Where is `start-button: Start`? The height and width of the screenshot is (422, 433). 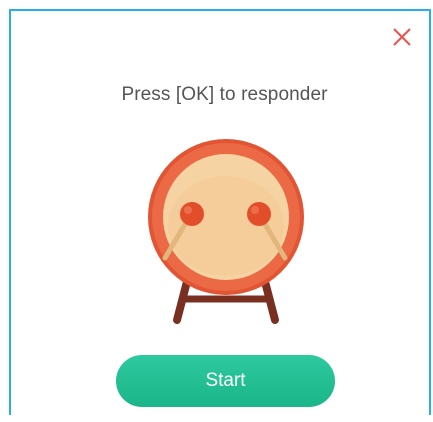 start-button: Start is located at coordinates (225, 381).